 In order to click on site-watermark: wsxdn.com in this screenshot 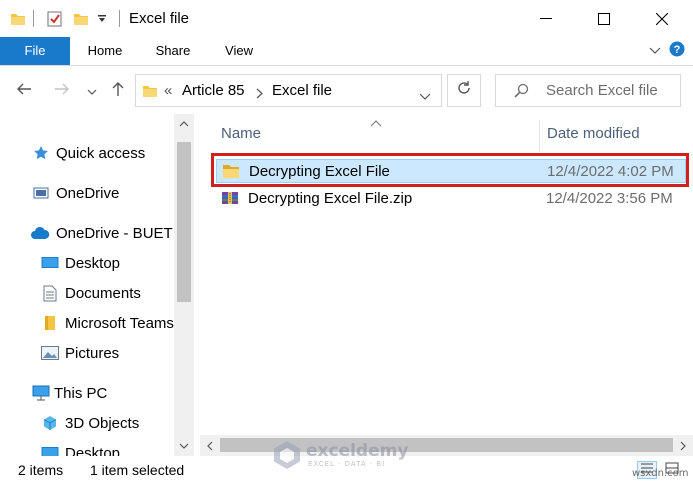, I will do `click(660, 473)`.